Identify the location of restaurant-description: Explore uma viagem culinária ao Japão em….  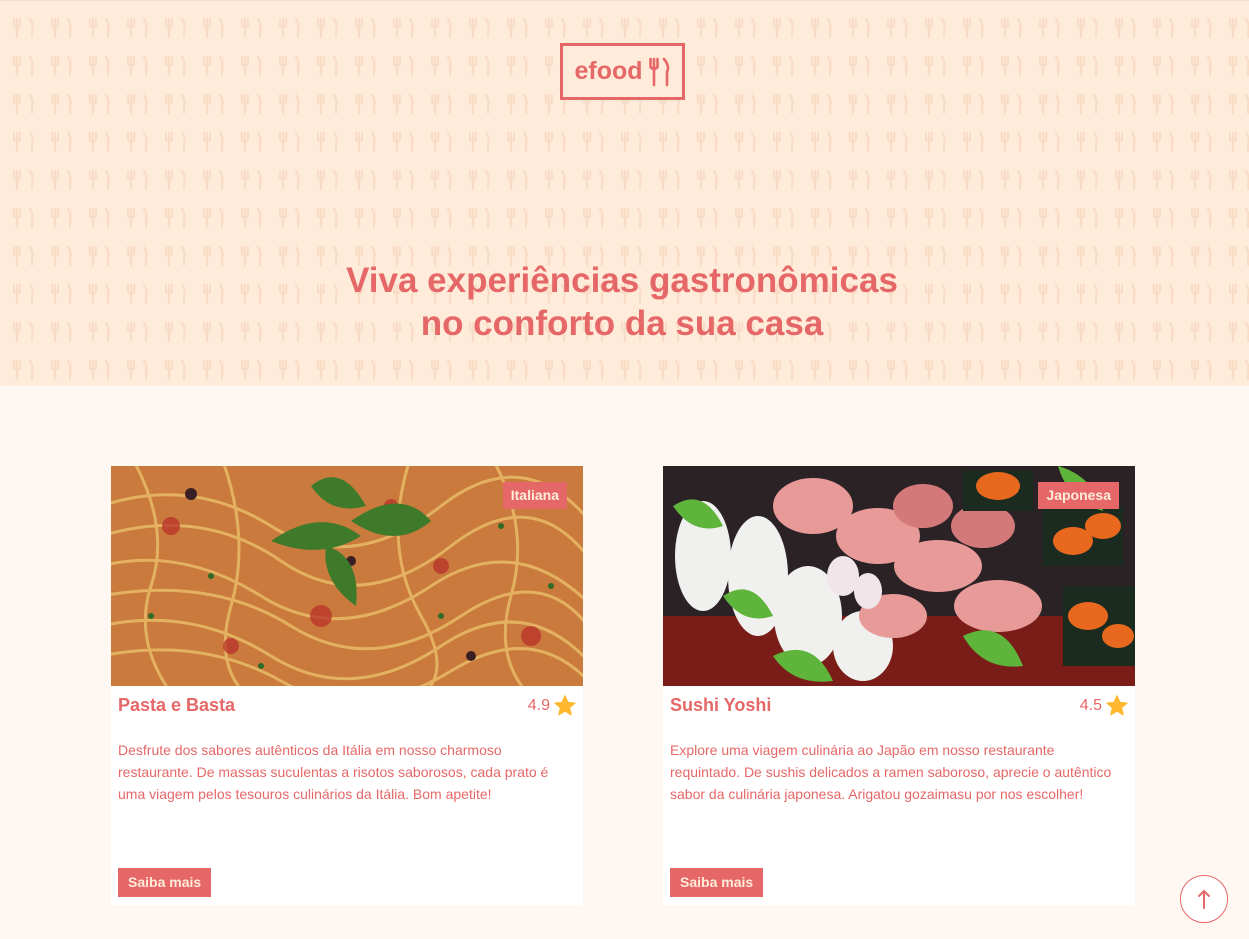
(891, 772).